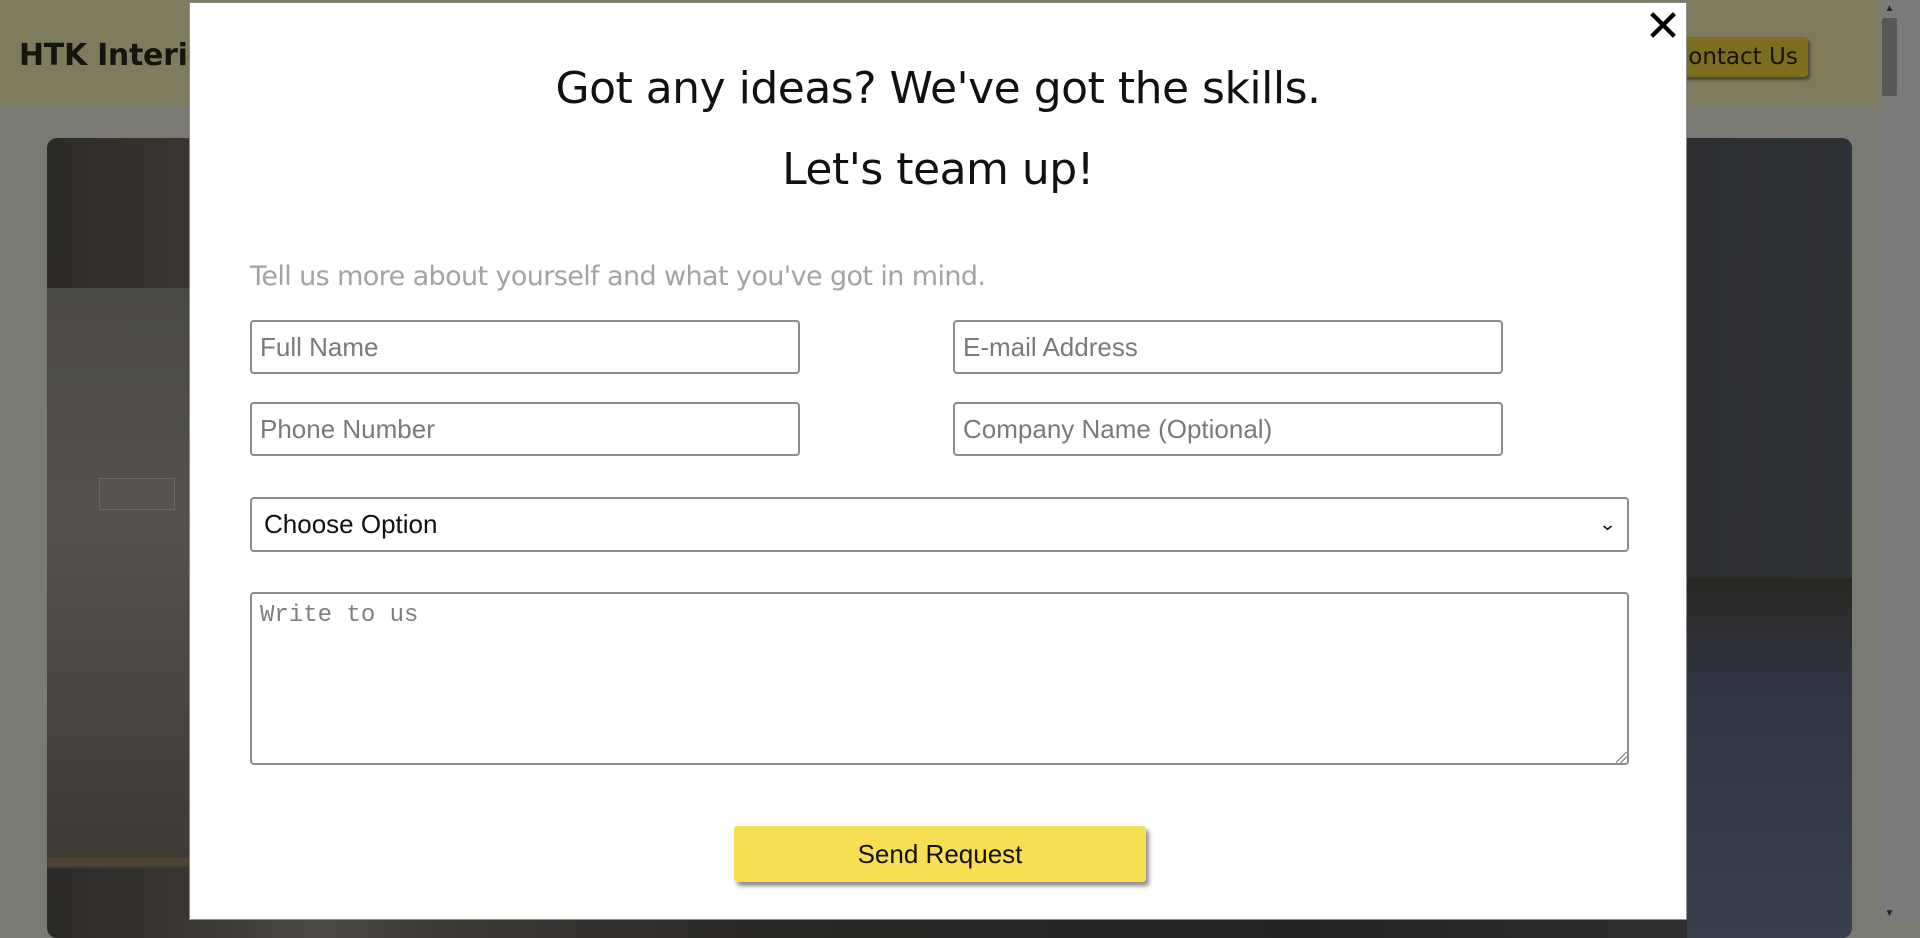  What do you see at coordinates (1900, 461) in the screenshot?
I see `page-scrollbar: ▲ ▼` at bounding box center [1900, 461].